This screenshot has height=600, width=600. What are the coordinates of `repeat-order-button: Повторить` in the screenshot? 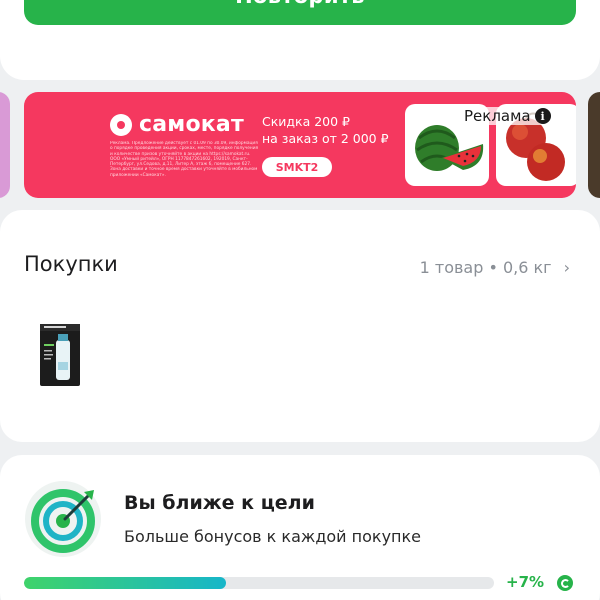 It's located at (300, 12).